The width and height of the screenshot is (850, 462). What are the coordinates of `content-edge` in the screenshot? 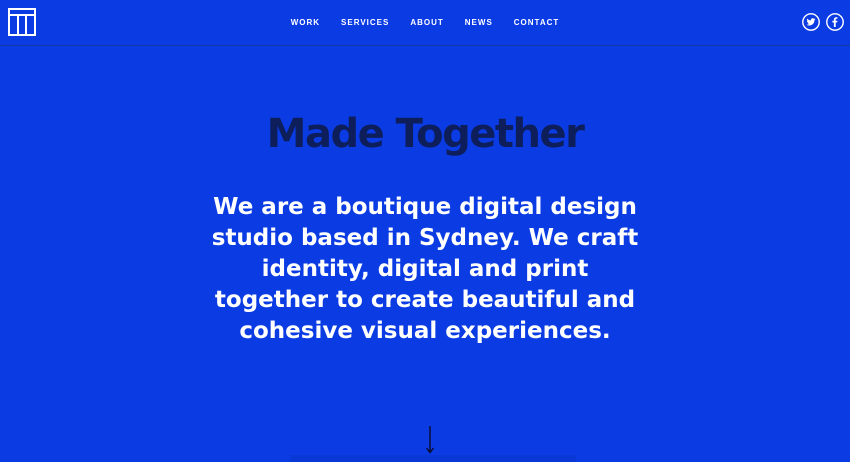 It's located at (433, 458).